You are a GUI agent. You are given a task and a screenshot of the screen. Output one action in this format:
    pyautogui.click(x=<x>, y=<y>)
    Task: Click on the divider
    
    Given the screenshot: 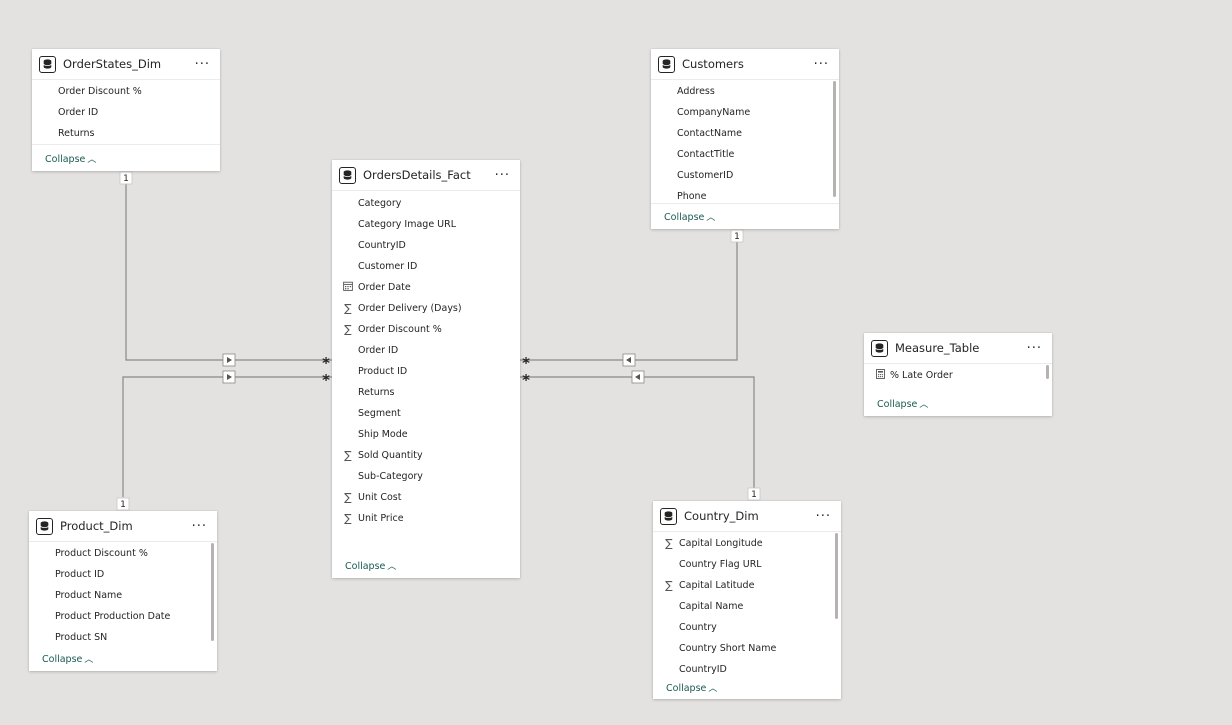 What is the action you would take?
    pyautogui.click(x=126, y=144)
    